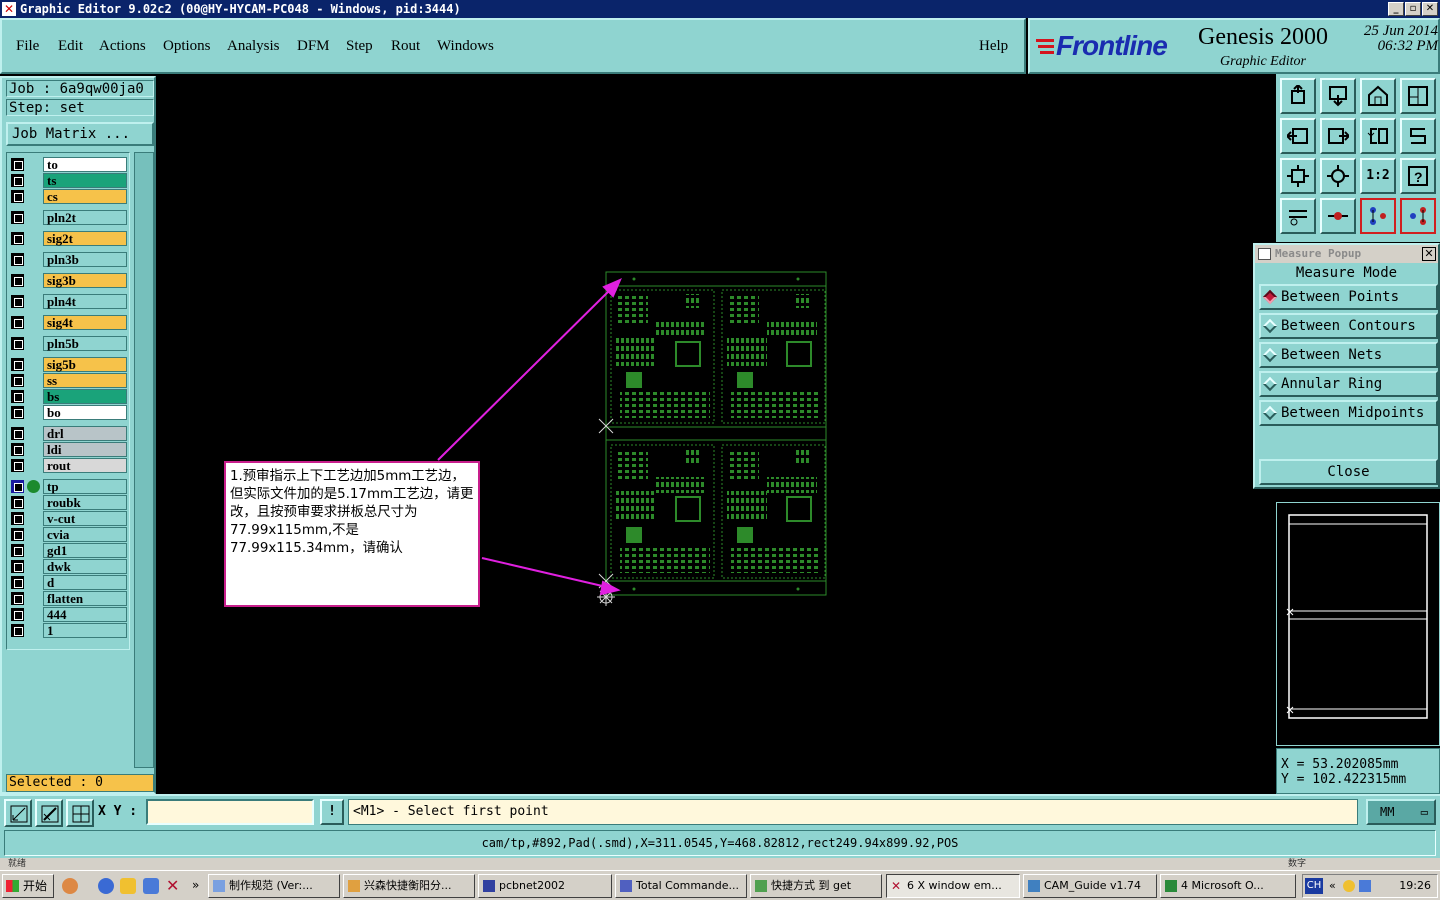 This screenshot has width=1440, height=900. Describe the element at coordinates (1348, 326) in the screenshot. I see `measure-option-between-contours: Between Contours` at that location.